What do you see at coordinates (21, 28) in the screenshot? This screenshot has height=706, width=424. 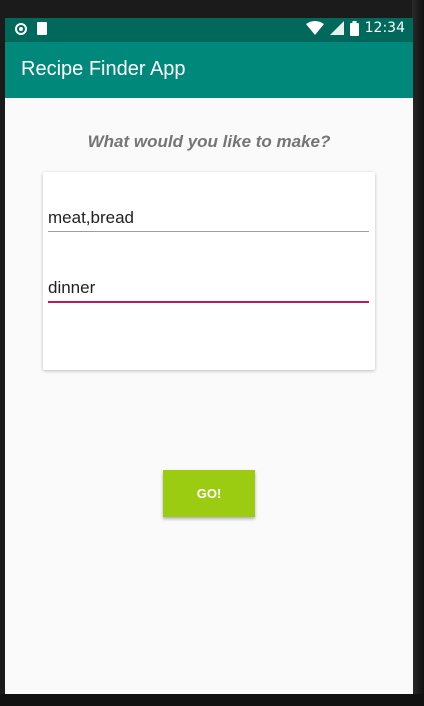 I see `notification-circle-icon` at bounding box center [21, 28].